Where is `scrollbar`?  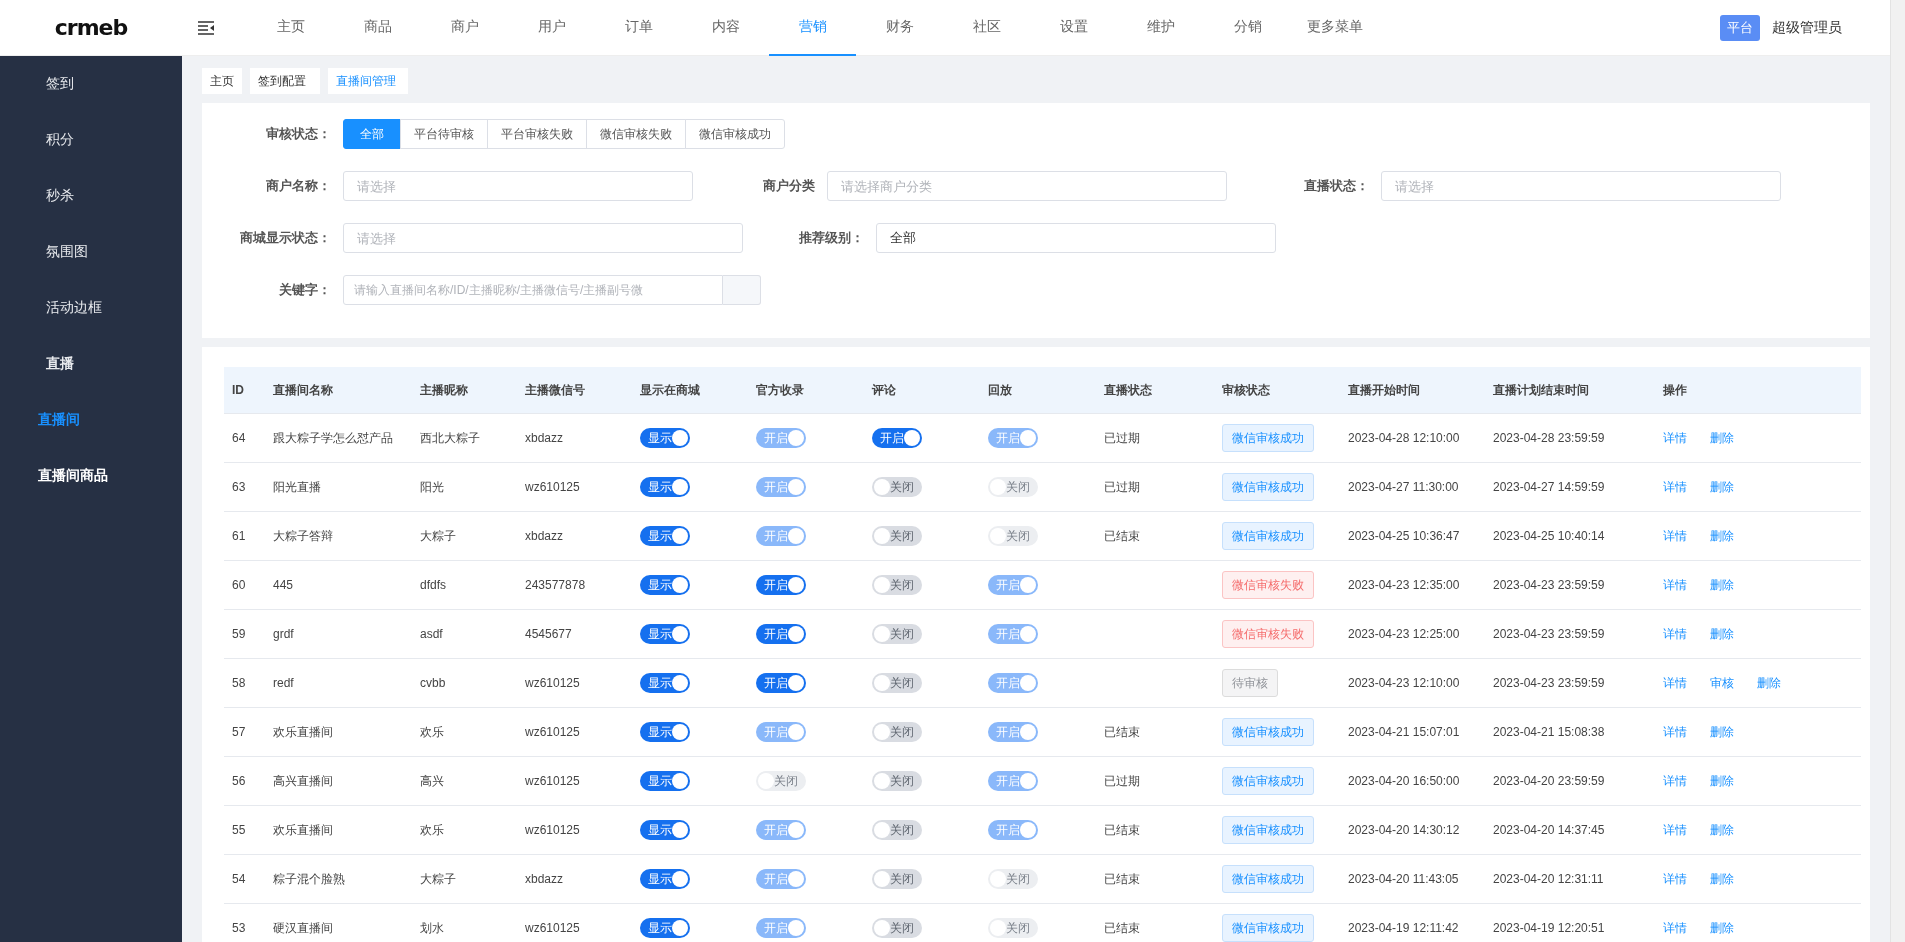
scrollbar is located at coordinates (1897, 471).